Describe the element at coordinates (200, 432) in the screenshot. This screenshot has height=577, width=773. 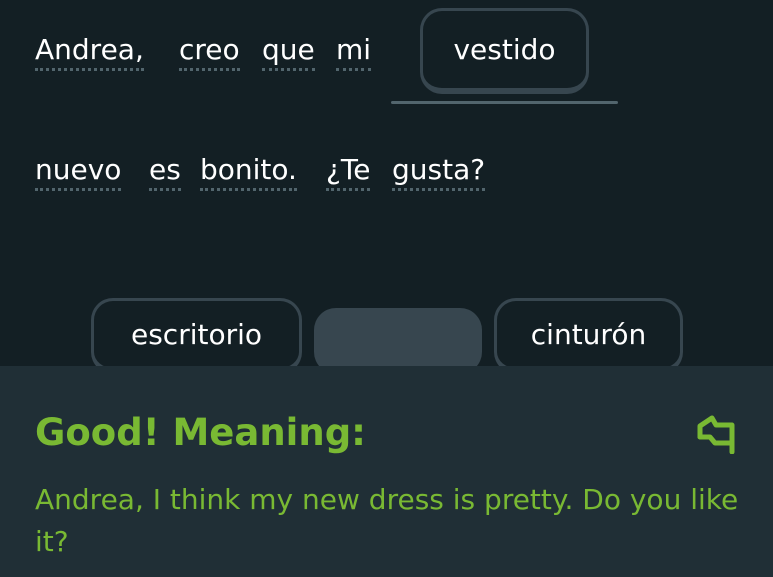
I see `feedback-title: Good! Meaning:` at that location.